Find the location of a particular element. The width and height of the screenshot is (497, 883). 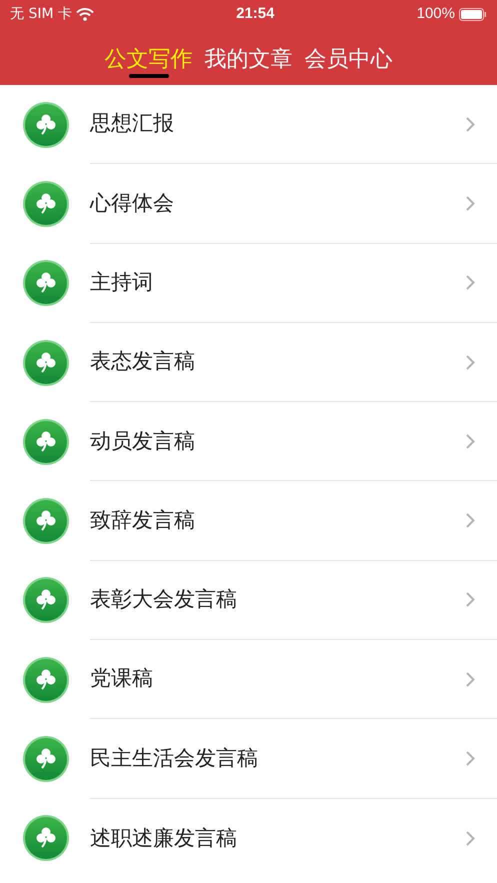

list-item: 思想汇报 is located at coordinates (248, 124).